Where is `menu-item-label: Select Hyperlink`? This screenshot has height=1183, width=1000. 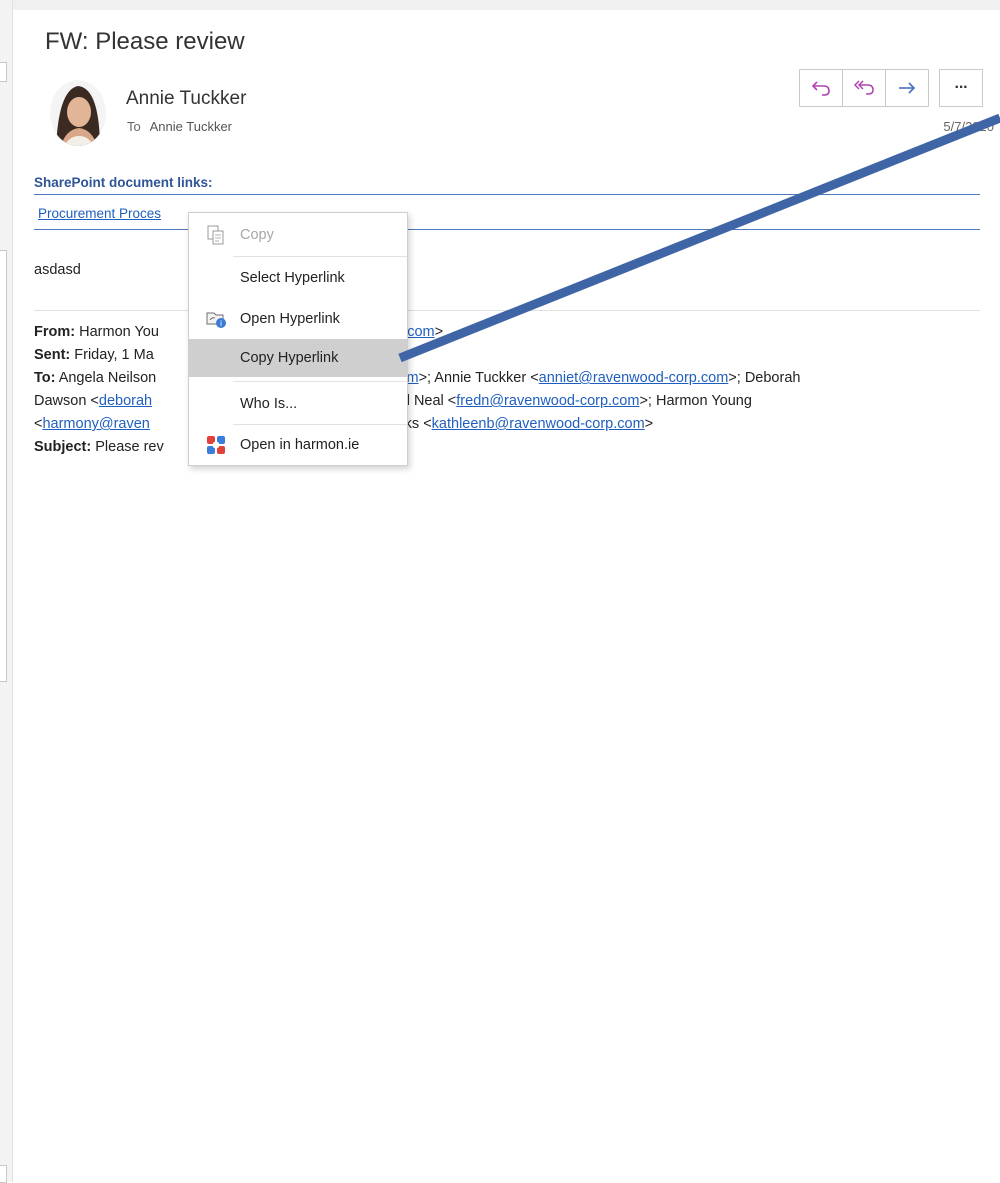 menu-item-label: Select Hyperlink is located at coordinates (292, 278).